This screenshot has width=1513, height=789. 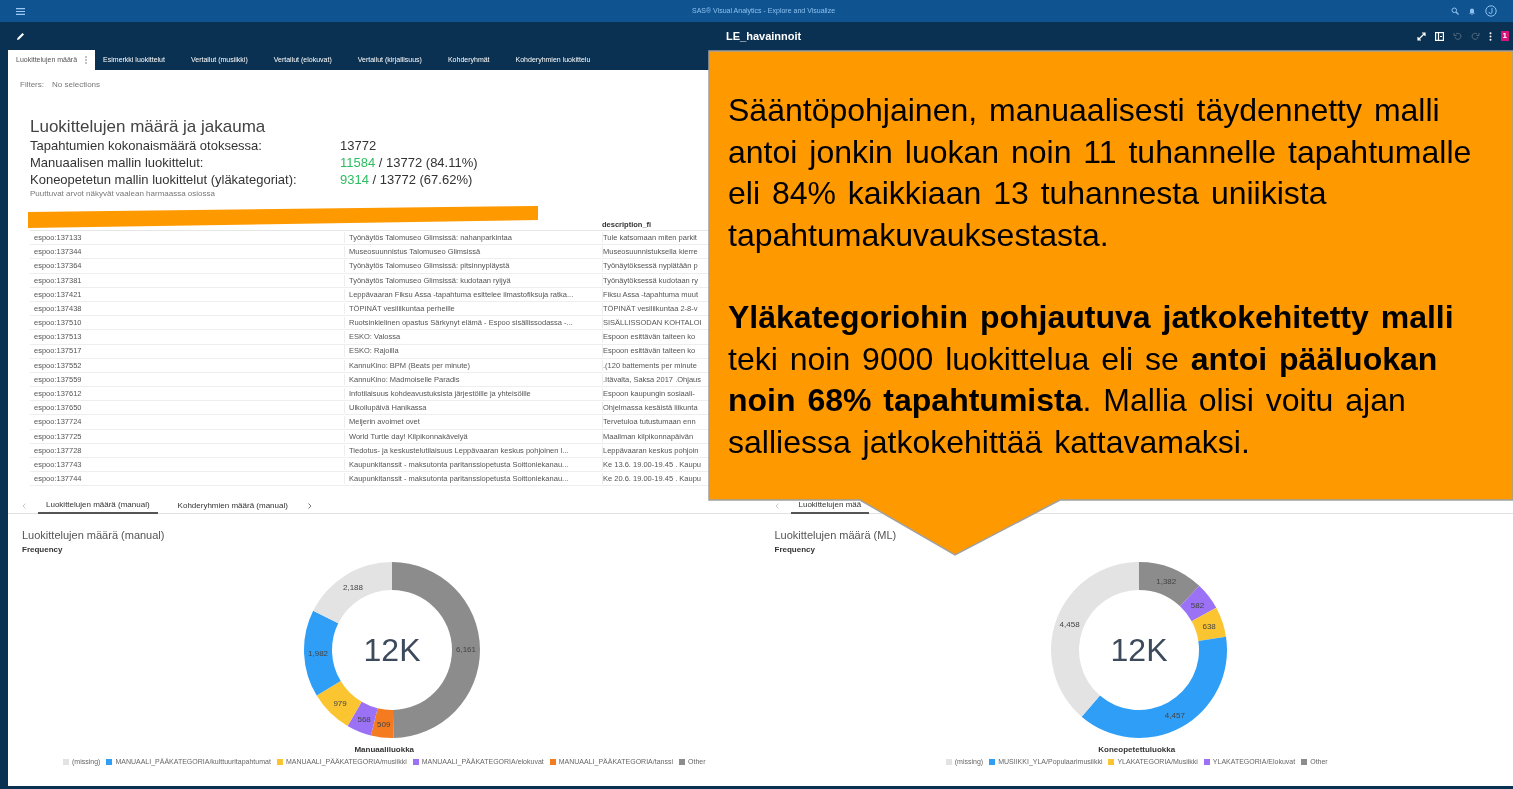 I want to click on data-label: 1,382, so click(x=1165, y=582).